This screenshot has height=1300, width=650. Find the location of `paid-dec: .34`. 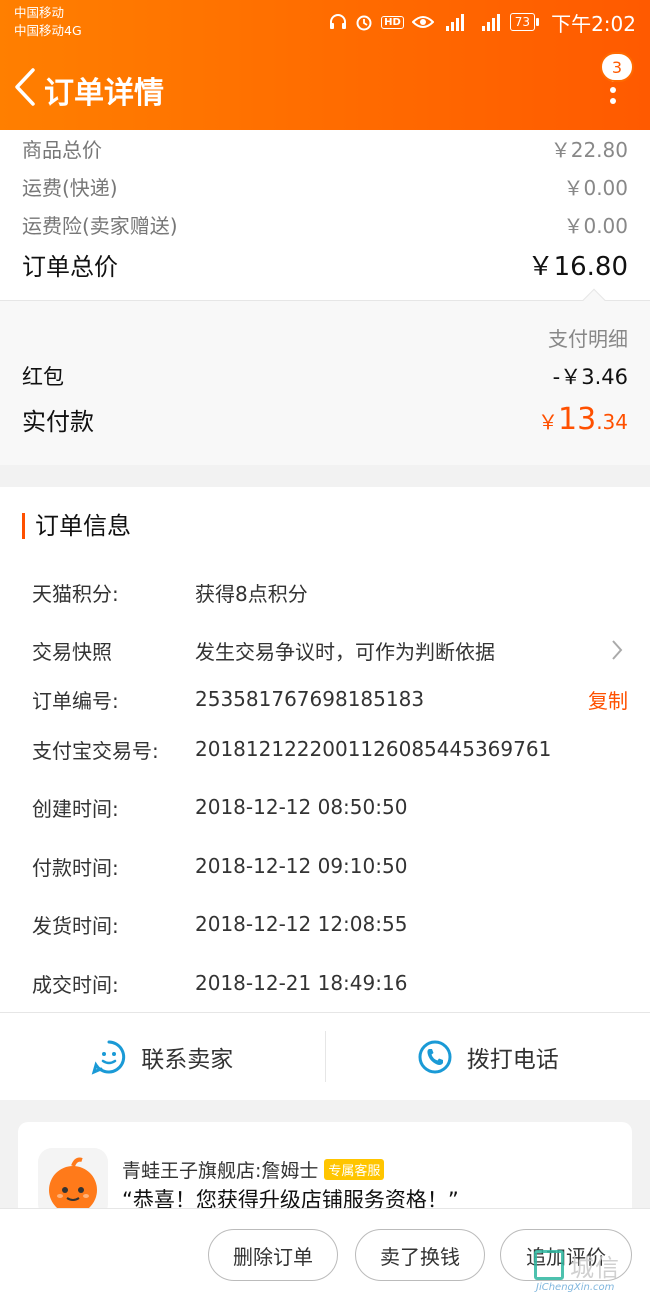

paid-dec: .34 is located at coordinates (612, 421).